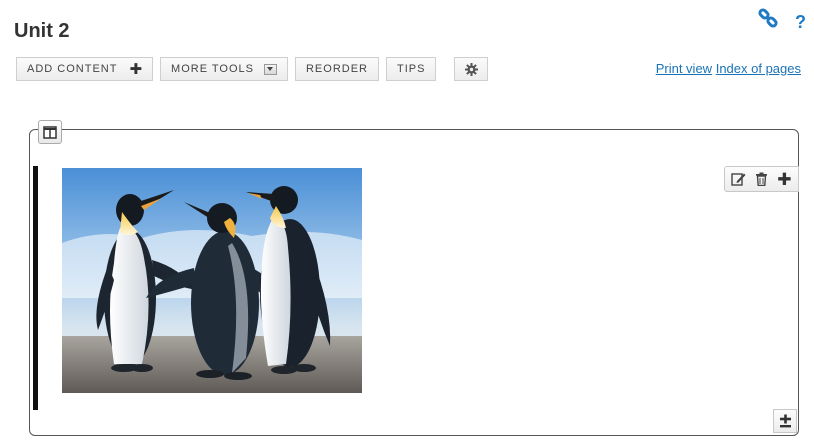  Describe the element at coordinates (781, 21) in the screenshot. I see `header-icons: ?` at that location.